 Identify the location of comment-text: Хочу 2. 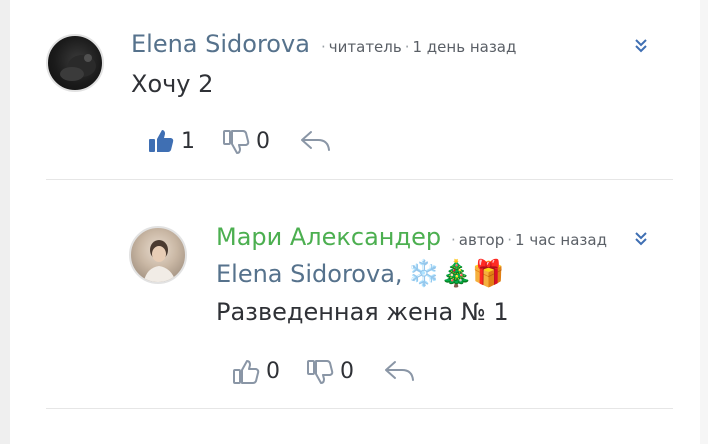
(172, 84).